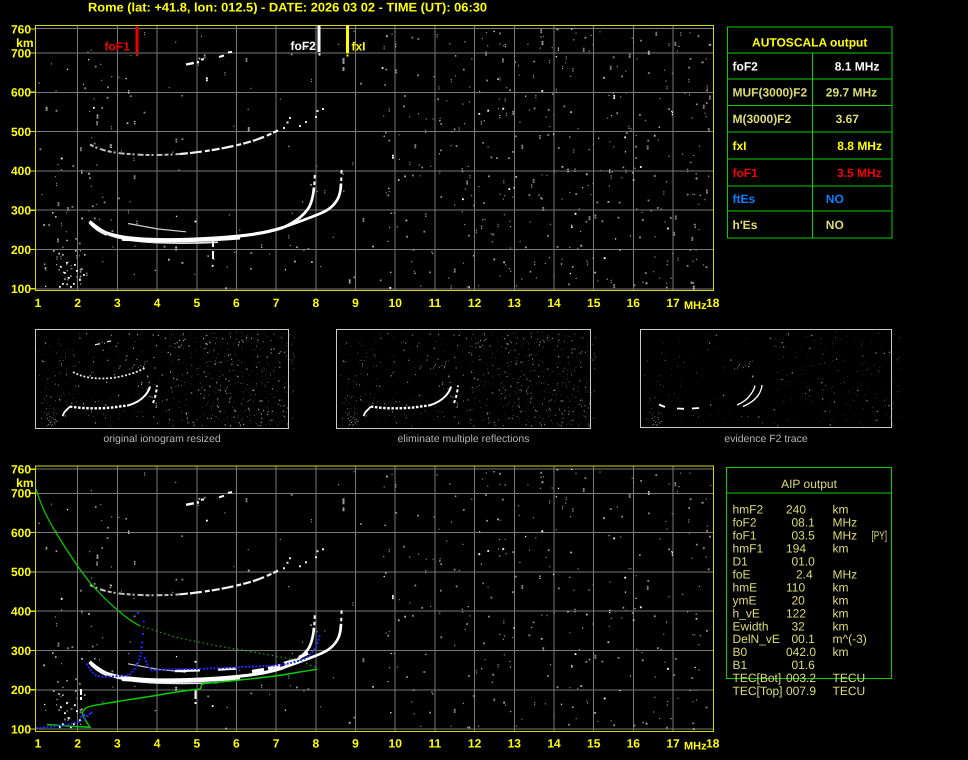  What do you see at coordinates (795, 587) in the screenshot?
I see `svg-text: 110` at bounding box center [795, 587].